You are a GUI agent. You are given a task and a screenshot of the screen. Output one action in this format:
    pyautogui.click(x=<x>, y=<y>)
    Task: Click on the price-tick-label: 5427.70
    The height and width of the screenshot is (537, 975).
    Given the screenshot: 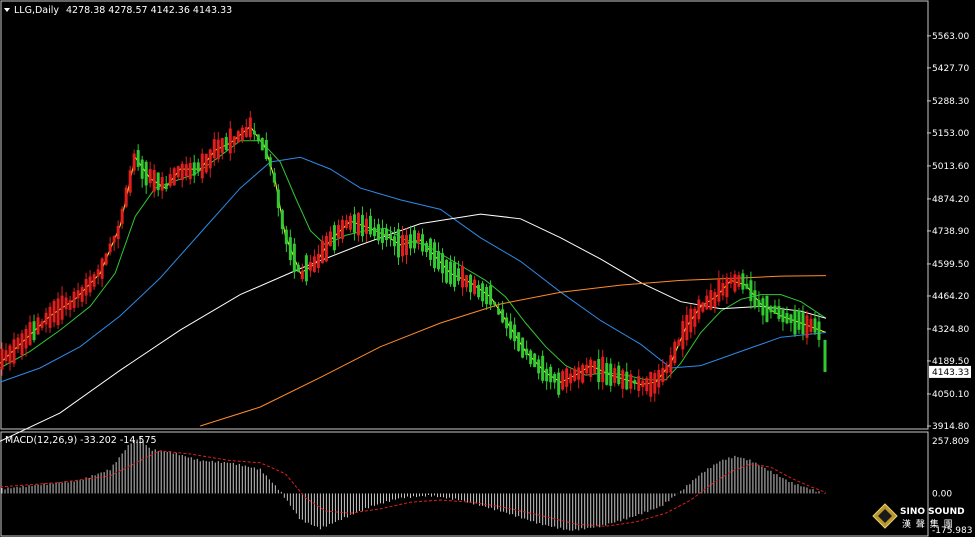 What is the action you would take?
    pyautogui.click(x=950, y=69)
    